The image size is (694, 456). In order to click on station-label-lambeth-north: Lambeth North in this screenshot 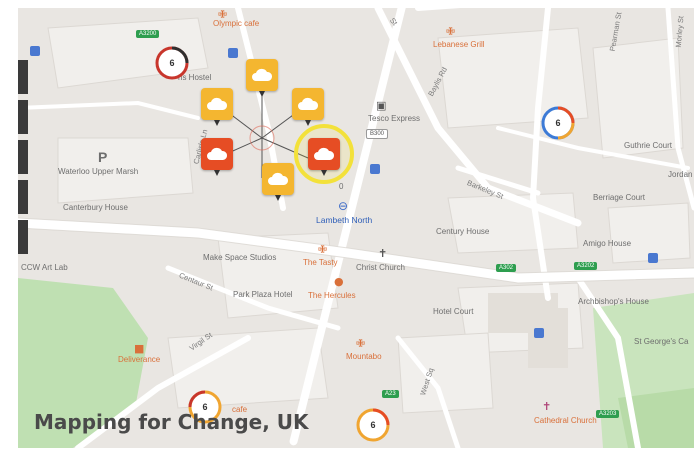, I will do `click(344, 220)`.